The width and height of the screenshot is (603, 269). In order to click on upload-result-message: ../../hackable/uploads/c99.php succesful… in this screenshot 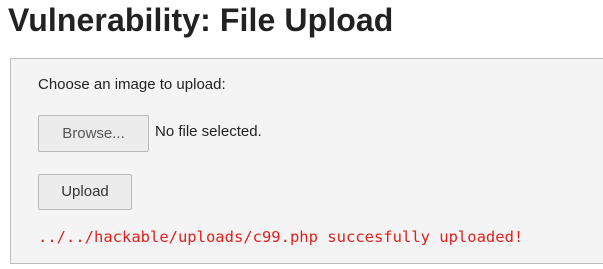, I will do `click(281, 237)`.